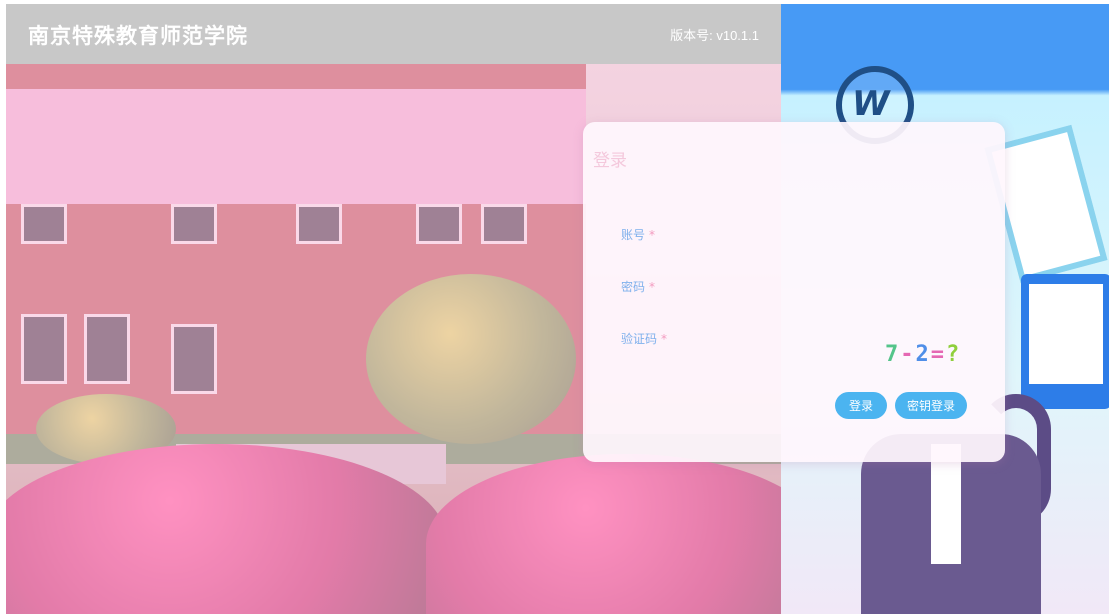 This screenshot has height=614, width=1109. I want to click on login-button: 登录, so click(861, 405).